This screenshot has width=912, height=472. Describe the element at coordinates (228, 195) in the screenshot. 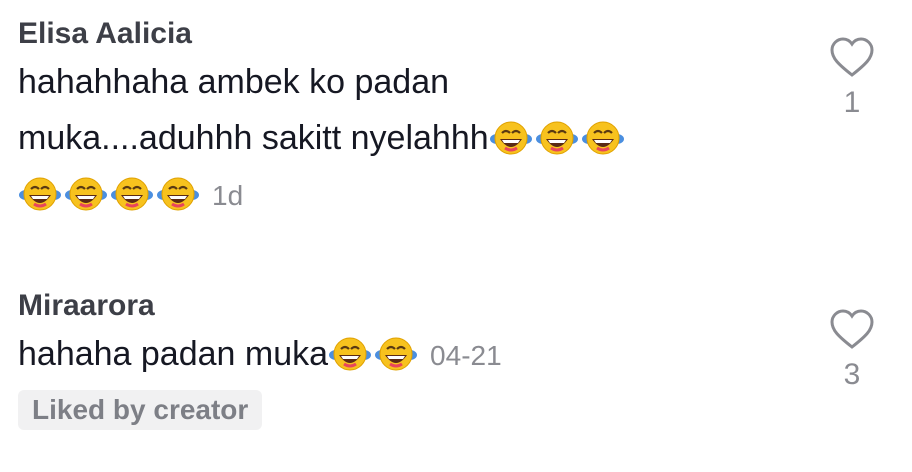

I see `comment-timestamp: 1d` at that location.